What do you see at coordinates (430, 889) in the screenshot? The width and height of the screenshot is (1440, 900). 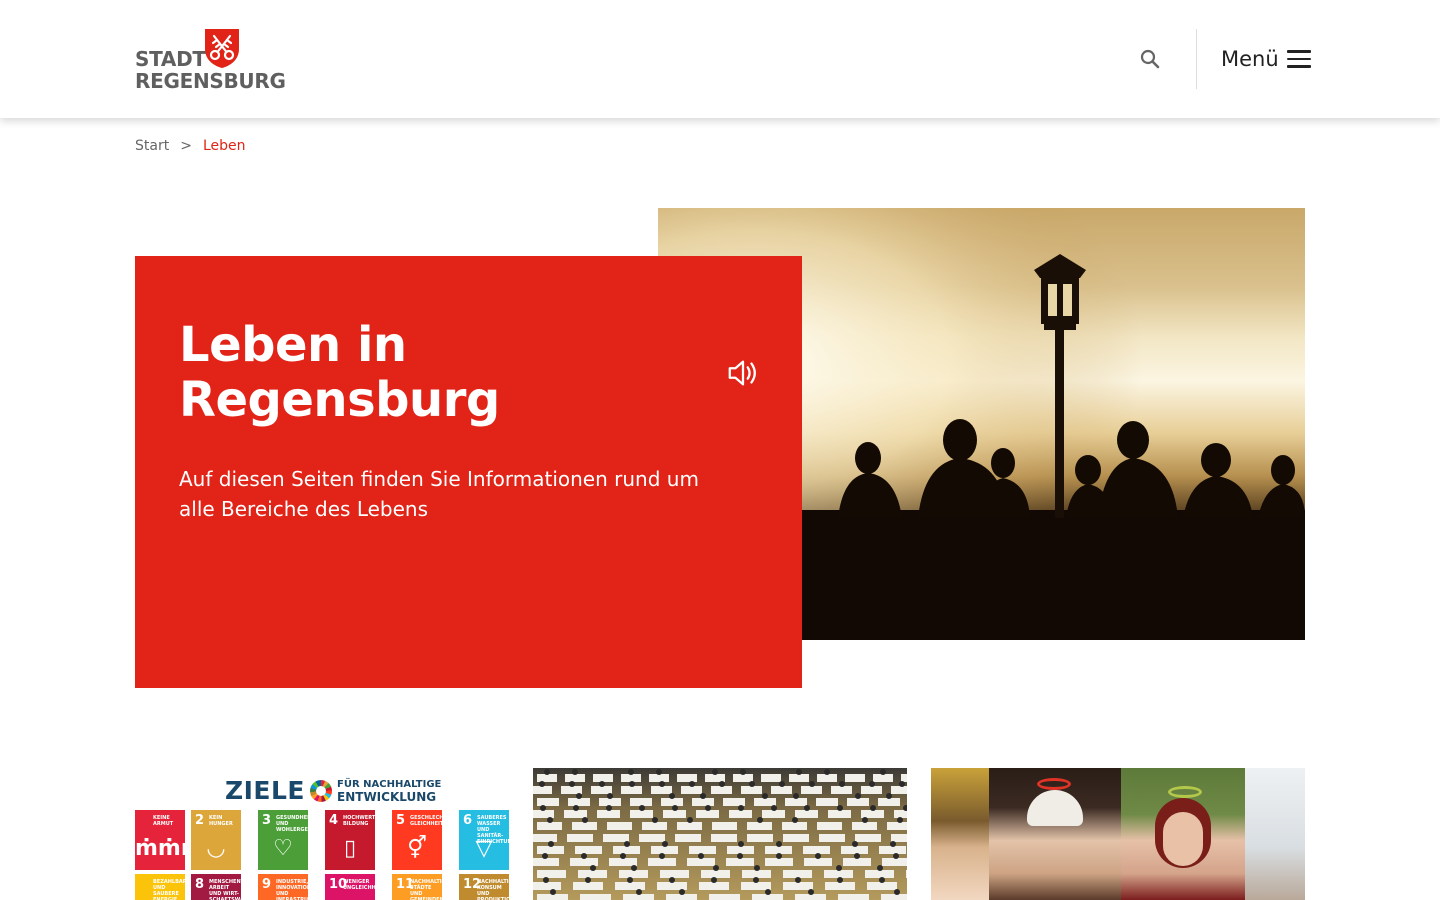 I see `sdg-tile-label: NACHHALTIGE STÄDTE UND GEMEINDEN` at bounding box center [430, 889].